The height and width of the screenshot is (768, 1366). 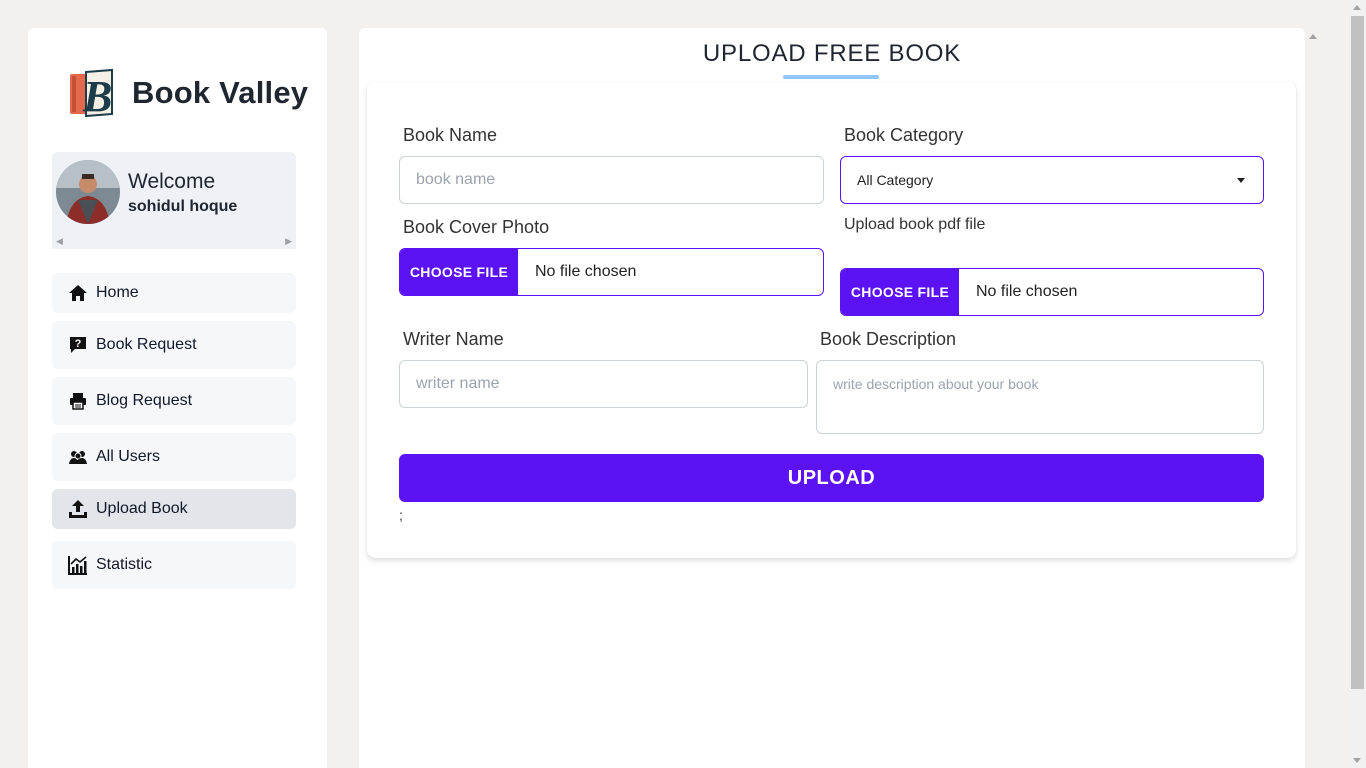 What do you see at coordinates (1313, 36) in the screenshot?
I see `panel-scroll-up-icon` at bounding box center [1313, 36].